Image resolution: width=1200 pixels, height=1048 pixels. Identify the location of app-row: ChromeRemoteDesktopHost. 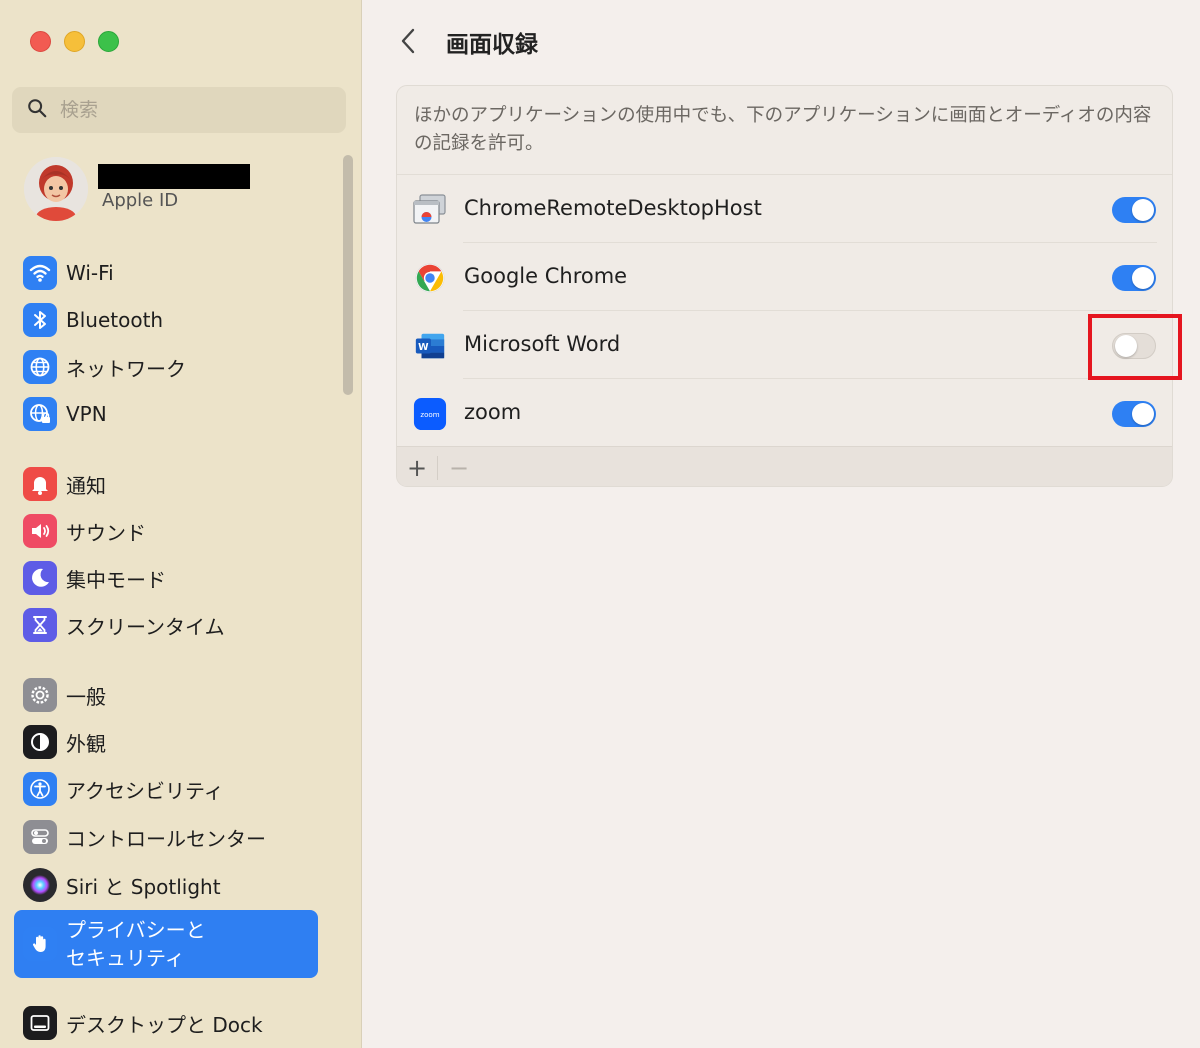
(784, 209).